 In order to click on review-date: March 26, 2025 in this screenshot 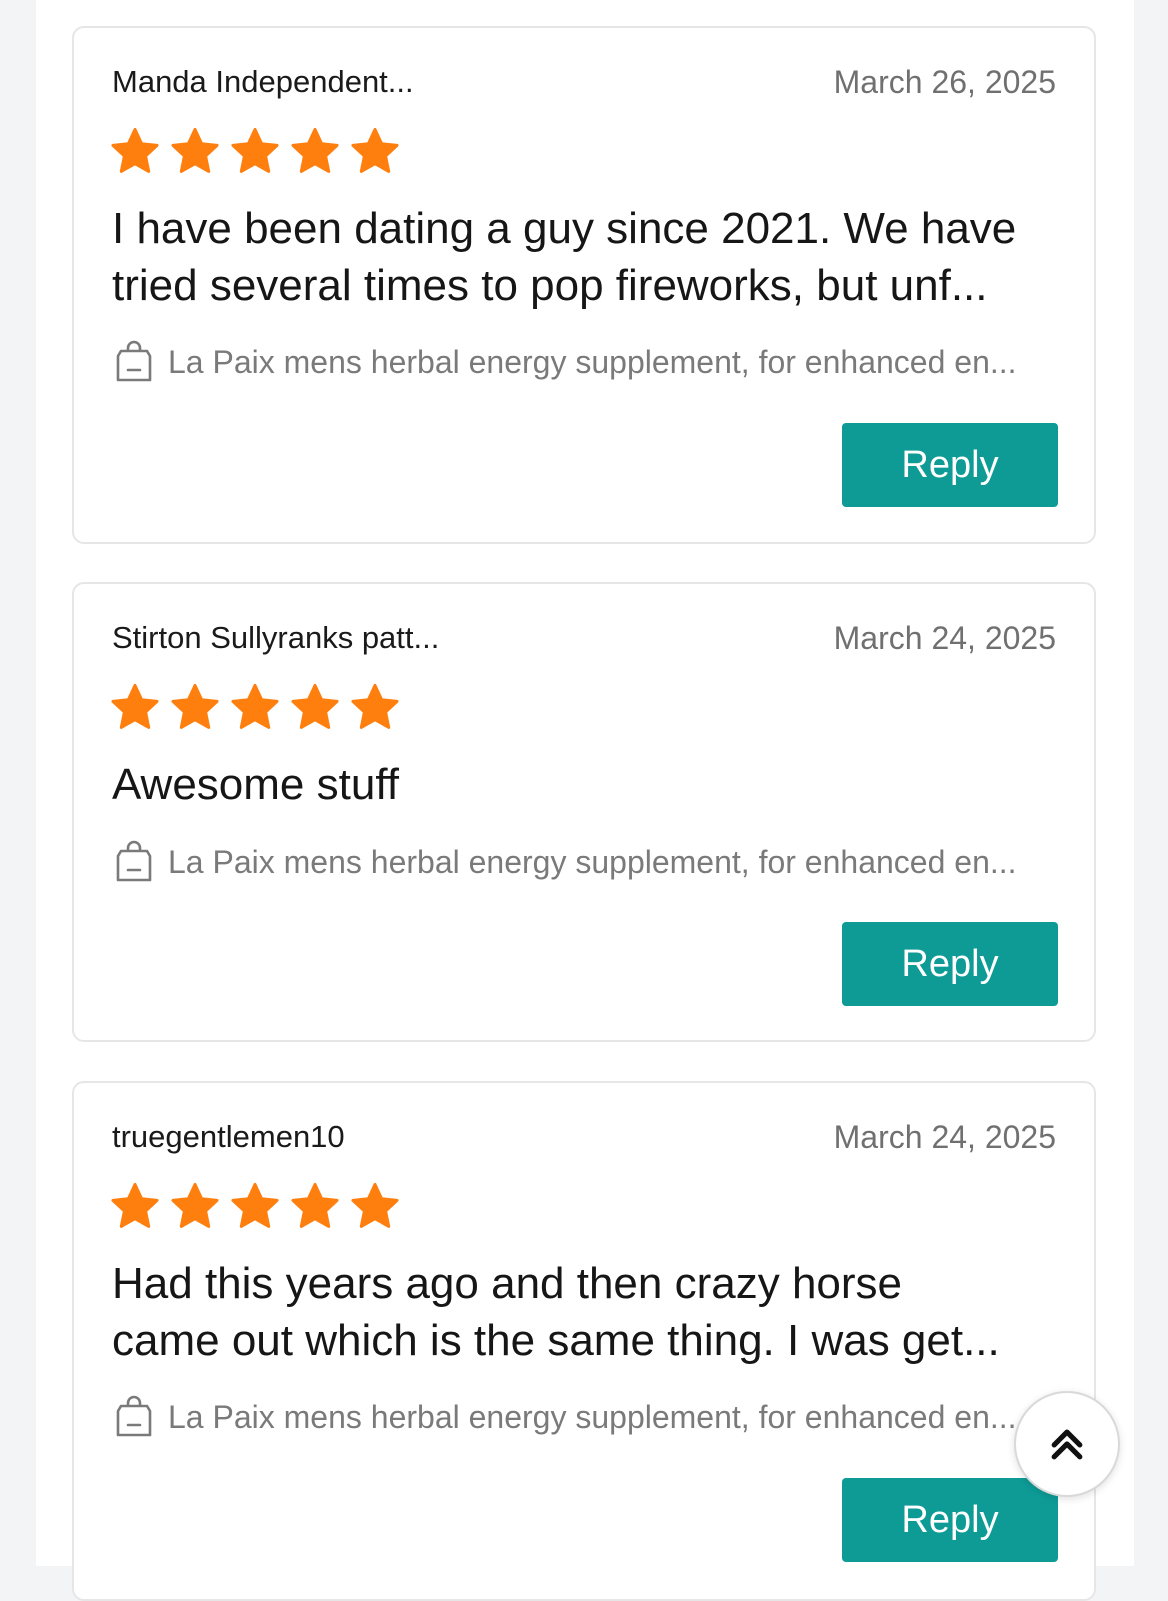, I will do `click(944, 82)`.